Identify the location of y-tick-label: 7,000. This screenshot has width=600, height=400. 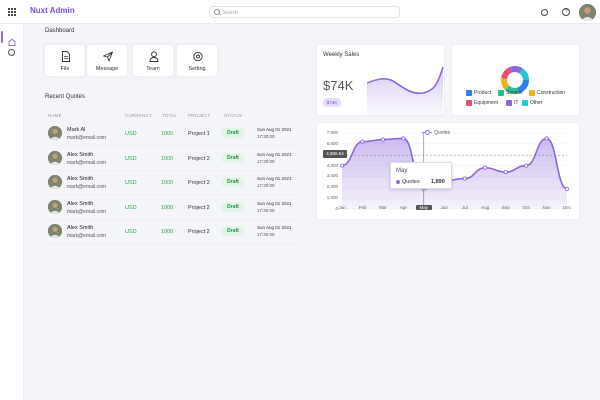
(332, 132).